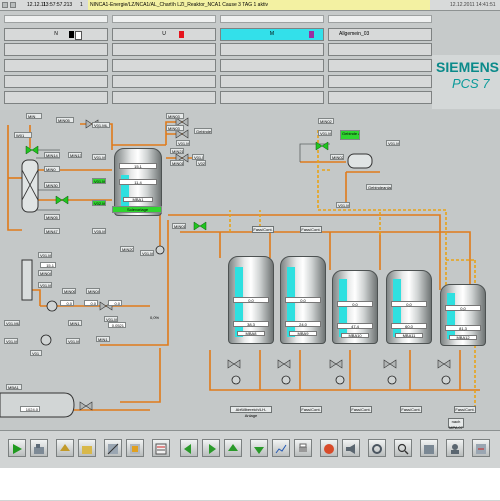  I want to click on tag-label: MIN47, so click(52, 231).